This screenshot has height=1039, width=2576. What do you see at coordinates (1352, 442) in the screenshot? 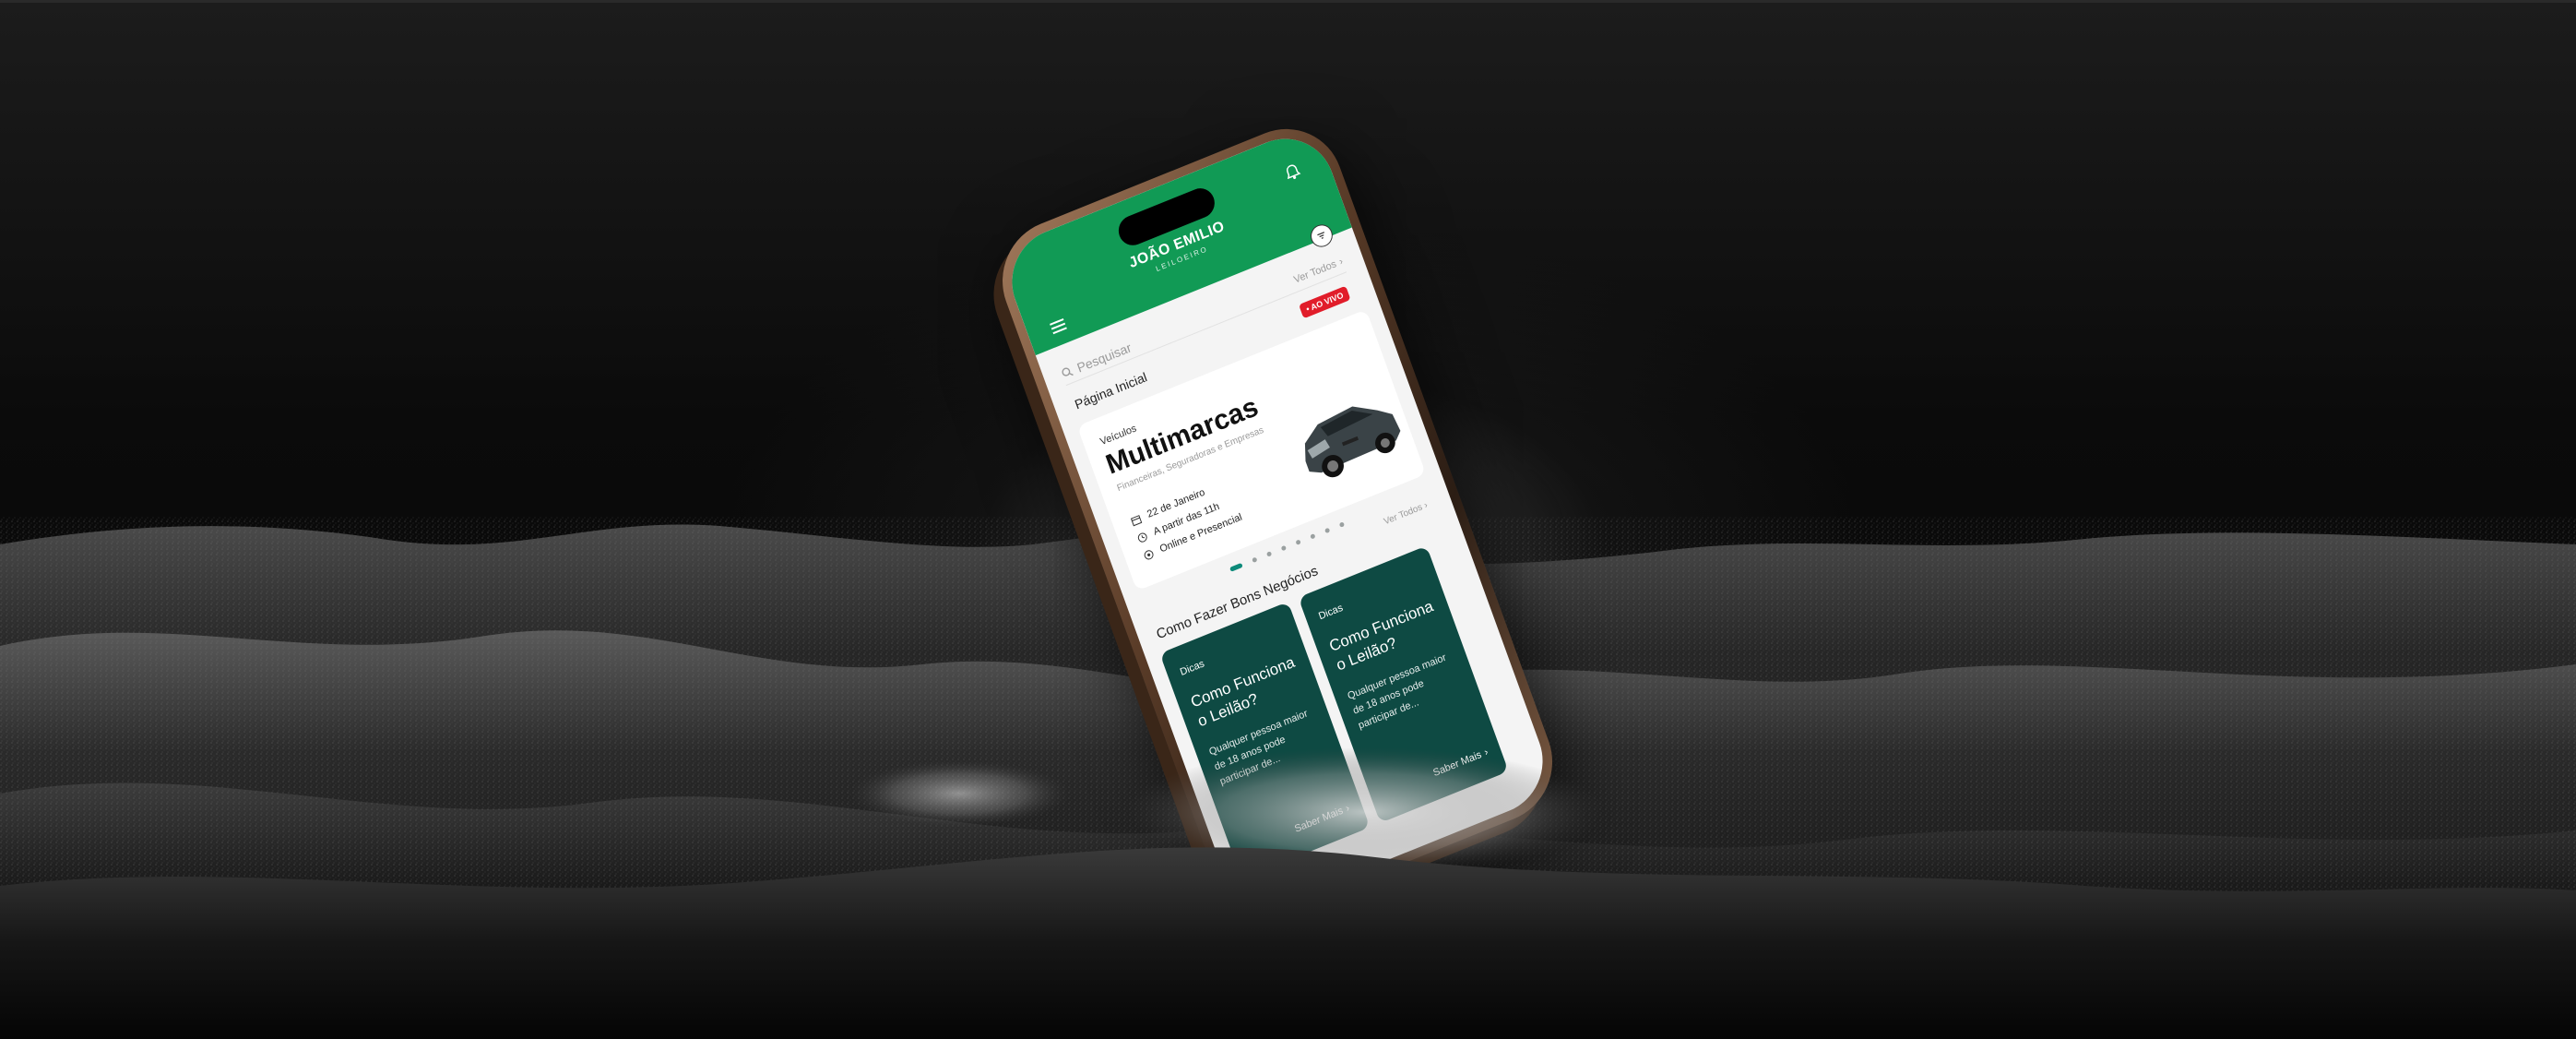
I see `car-image` at bounding box center [1352, 442].